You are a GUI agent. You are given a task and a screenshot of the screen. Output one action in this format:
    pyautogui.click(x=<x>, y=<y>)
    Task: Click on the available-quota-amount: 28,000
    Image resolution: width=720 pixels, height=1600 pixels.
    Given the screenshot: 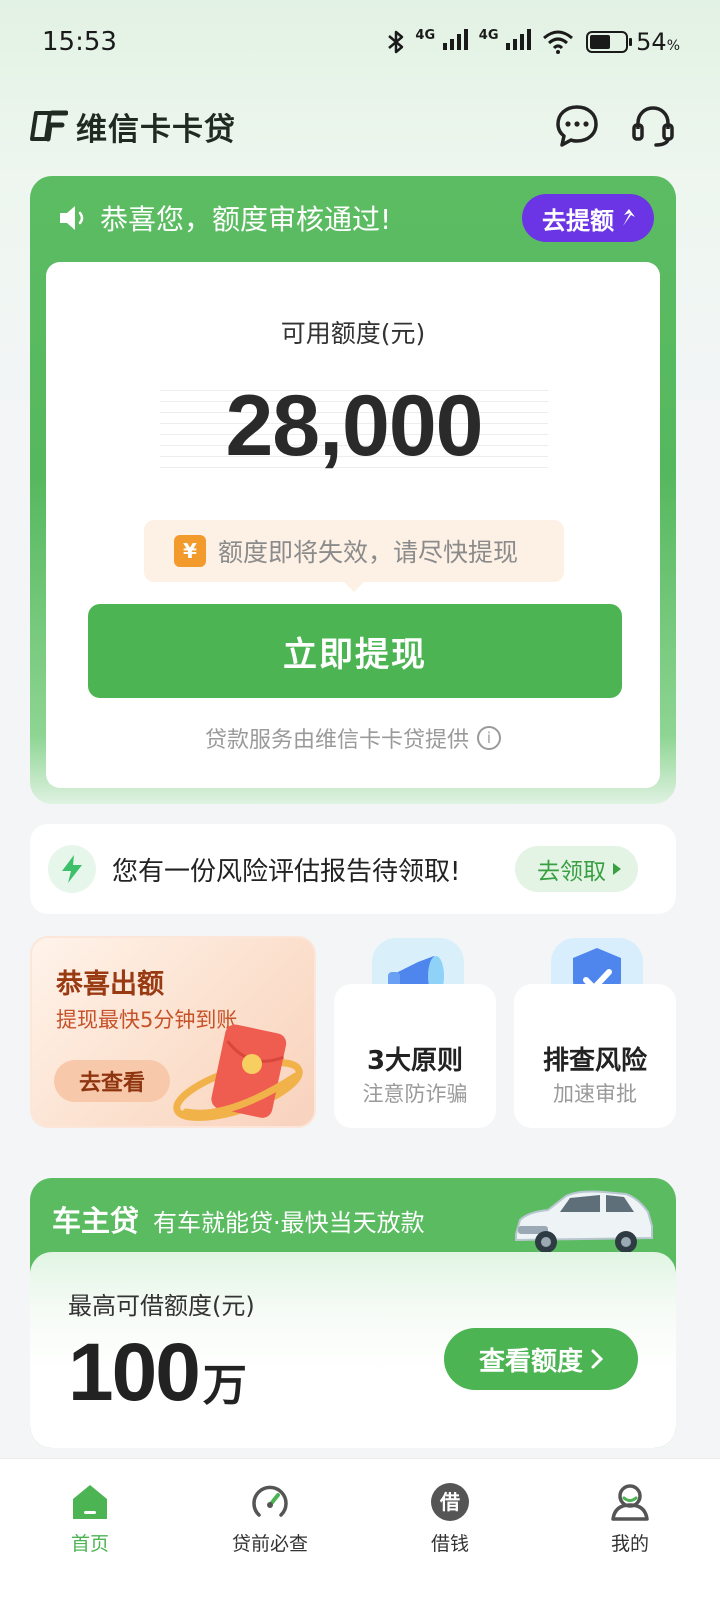 What is the action you would take?
    pyautogui.click(x=354, y=426)
    